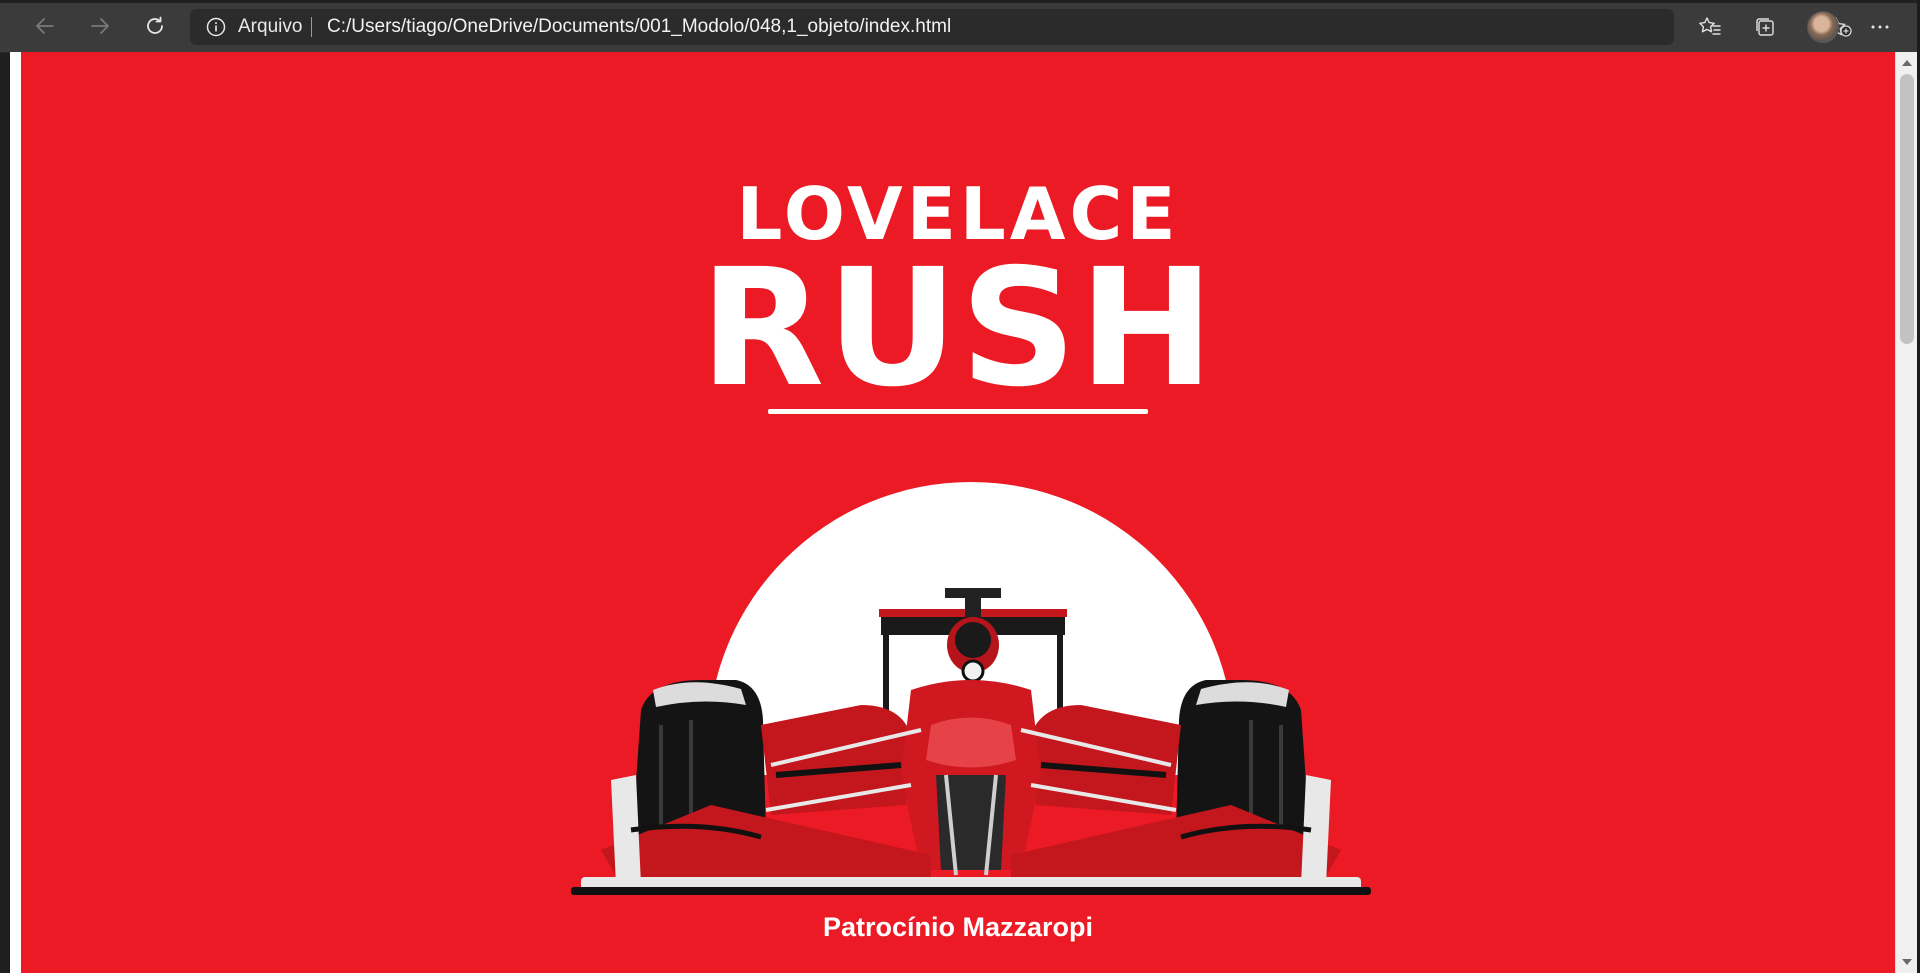  Describe the element at coordinates (958, 927) in the screenshot. I see `author-name: Patrocínio Mazzaropi` at that location.